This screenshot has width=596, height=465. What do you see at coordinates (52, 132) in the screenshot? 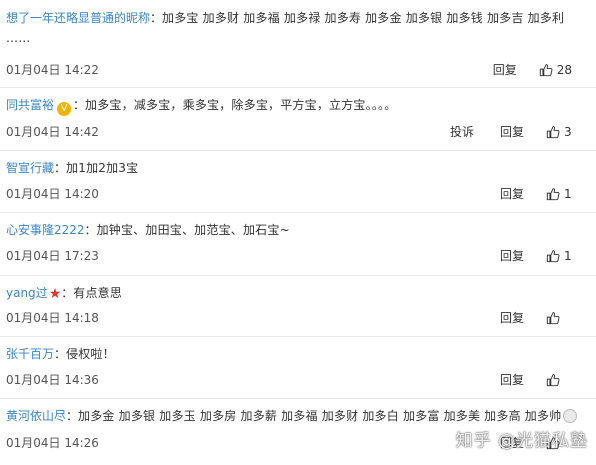
I see `comment-time: 01月04日 14:42` at bounding box center [52, 132].